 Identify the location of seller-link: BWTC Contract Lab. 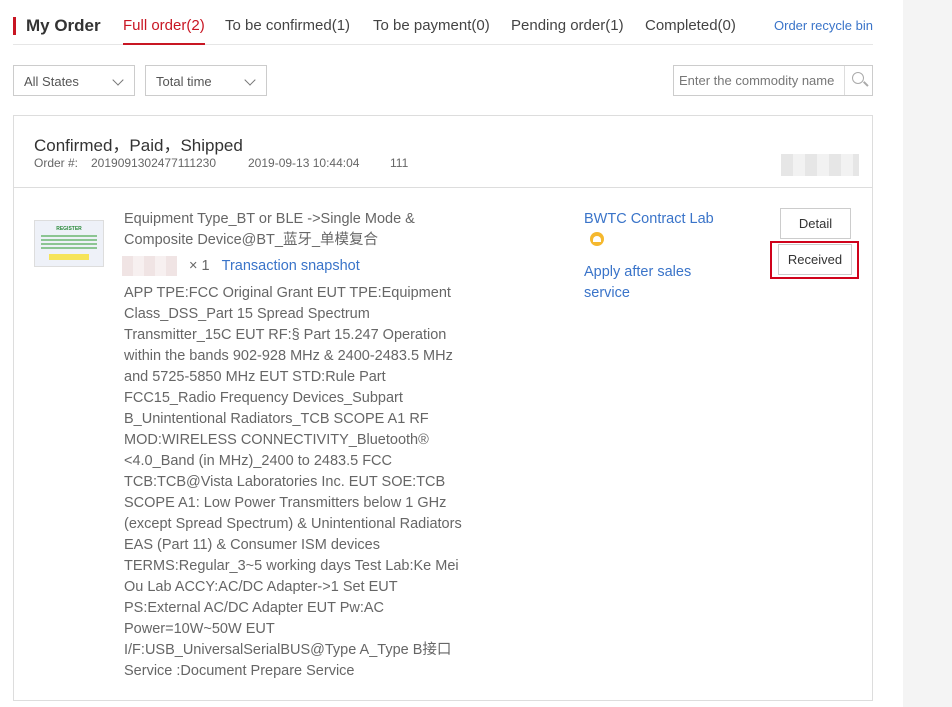
(649, 230).